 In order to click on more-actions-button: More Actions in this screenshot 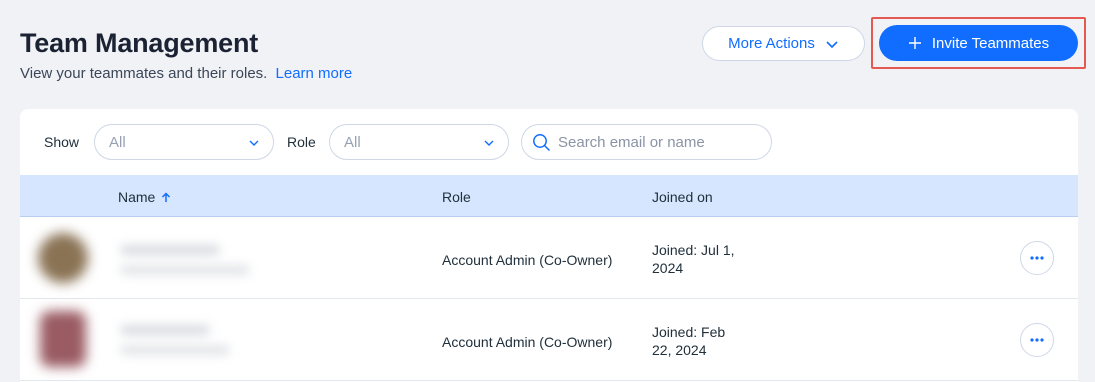, I will do `click(783, 43)`.